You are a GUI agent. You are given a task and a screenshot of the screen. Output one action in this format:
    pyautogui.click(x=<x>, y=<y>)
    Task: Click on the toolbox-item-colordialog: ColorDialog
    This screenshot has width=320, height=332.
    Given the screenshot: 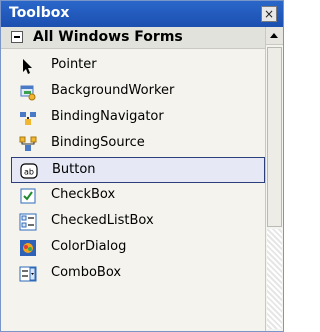 What is the action you would take?
    pyautogui.click(x=138, y=248)
    